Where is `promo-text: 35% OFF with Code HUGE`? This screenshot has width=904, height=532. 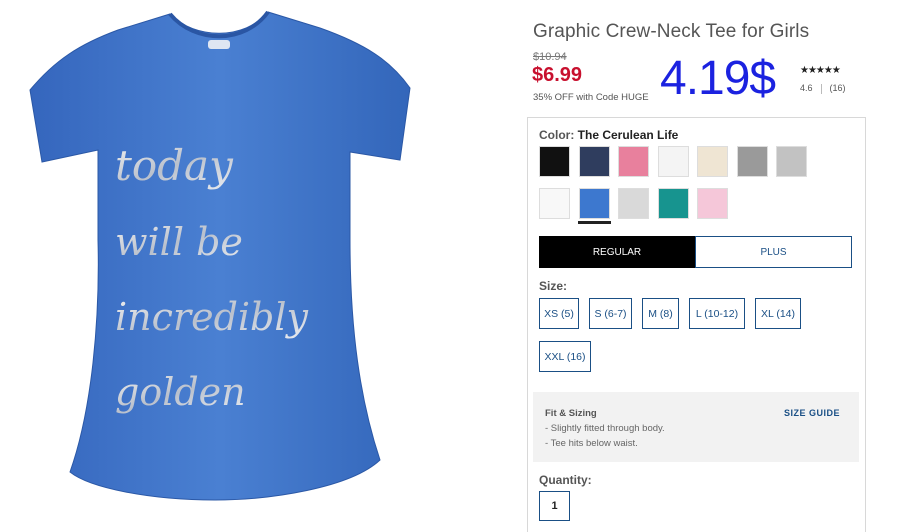 promo-text: 35% OFF with Code HUGE is located at coordinates (591, 97).